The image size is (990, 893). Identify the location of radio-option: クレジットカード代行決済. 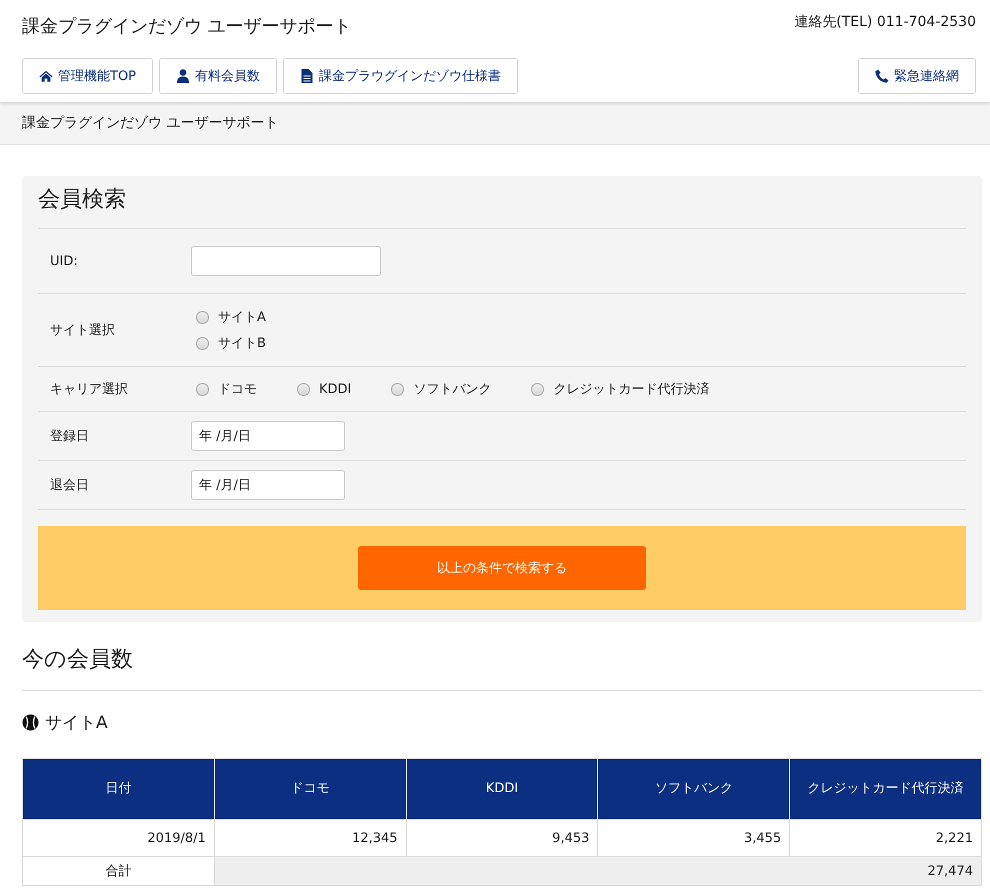
(620, 389).